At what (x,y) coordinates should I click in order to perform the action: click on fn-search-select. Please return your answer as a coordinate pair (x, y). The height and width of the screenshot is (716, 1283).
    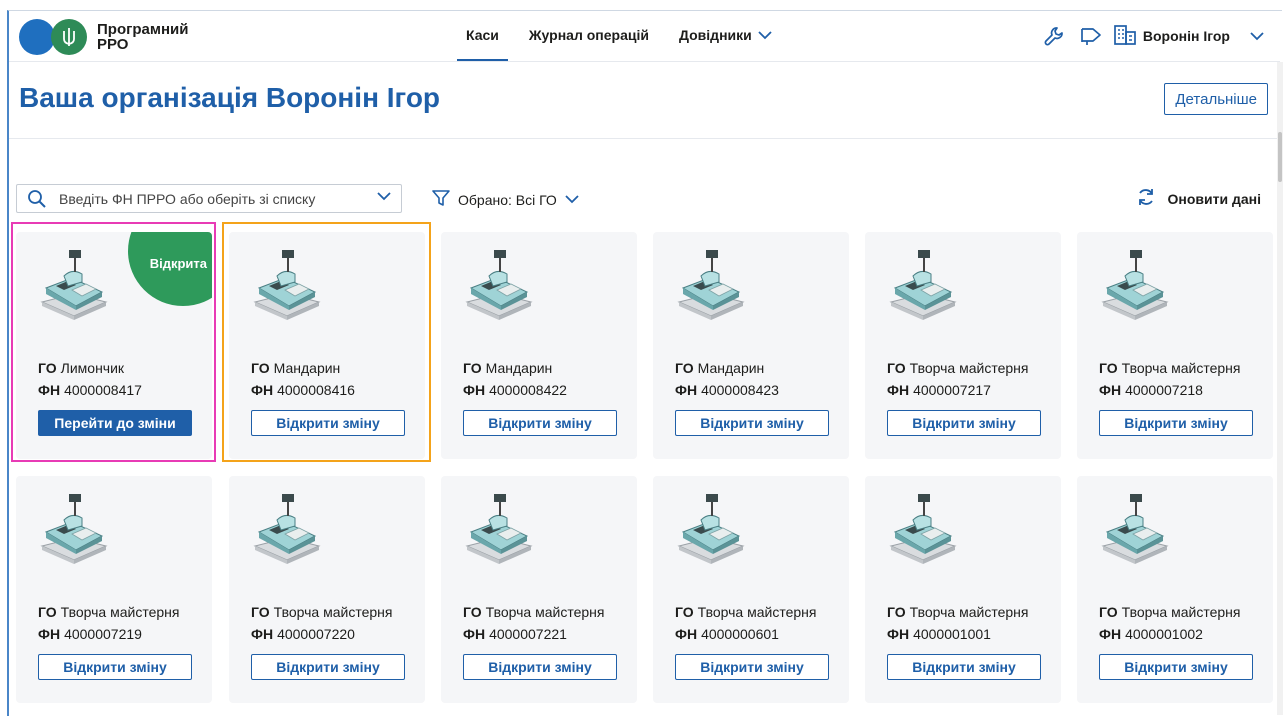
    Looking at the image, I should click on (209, 198).